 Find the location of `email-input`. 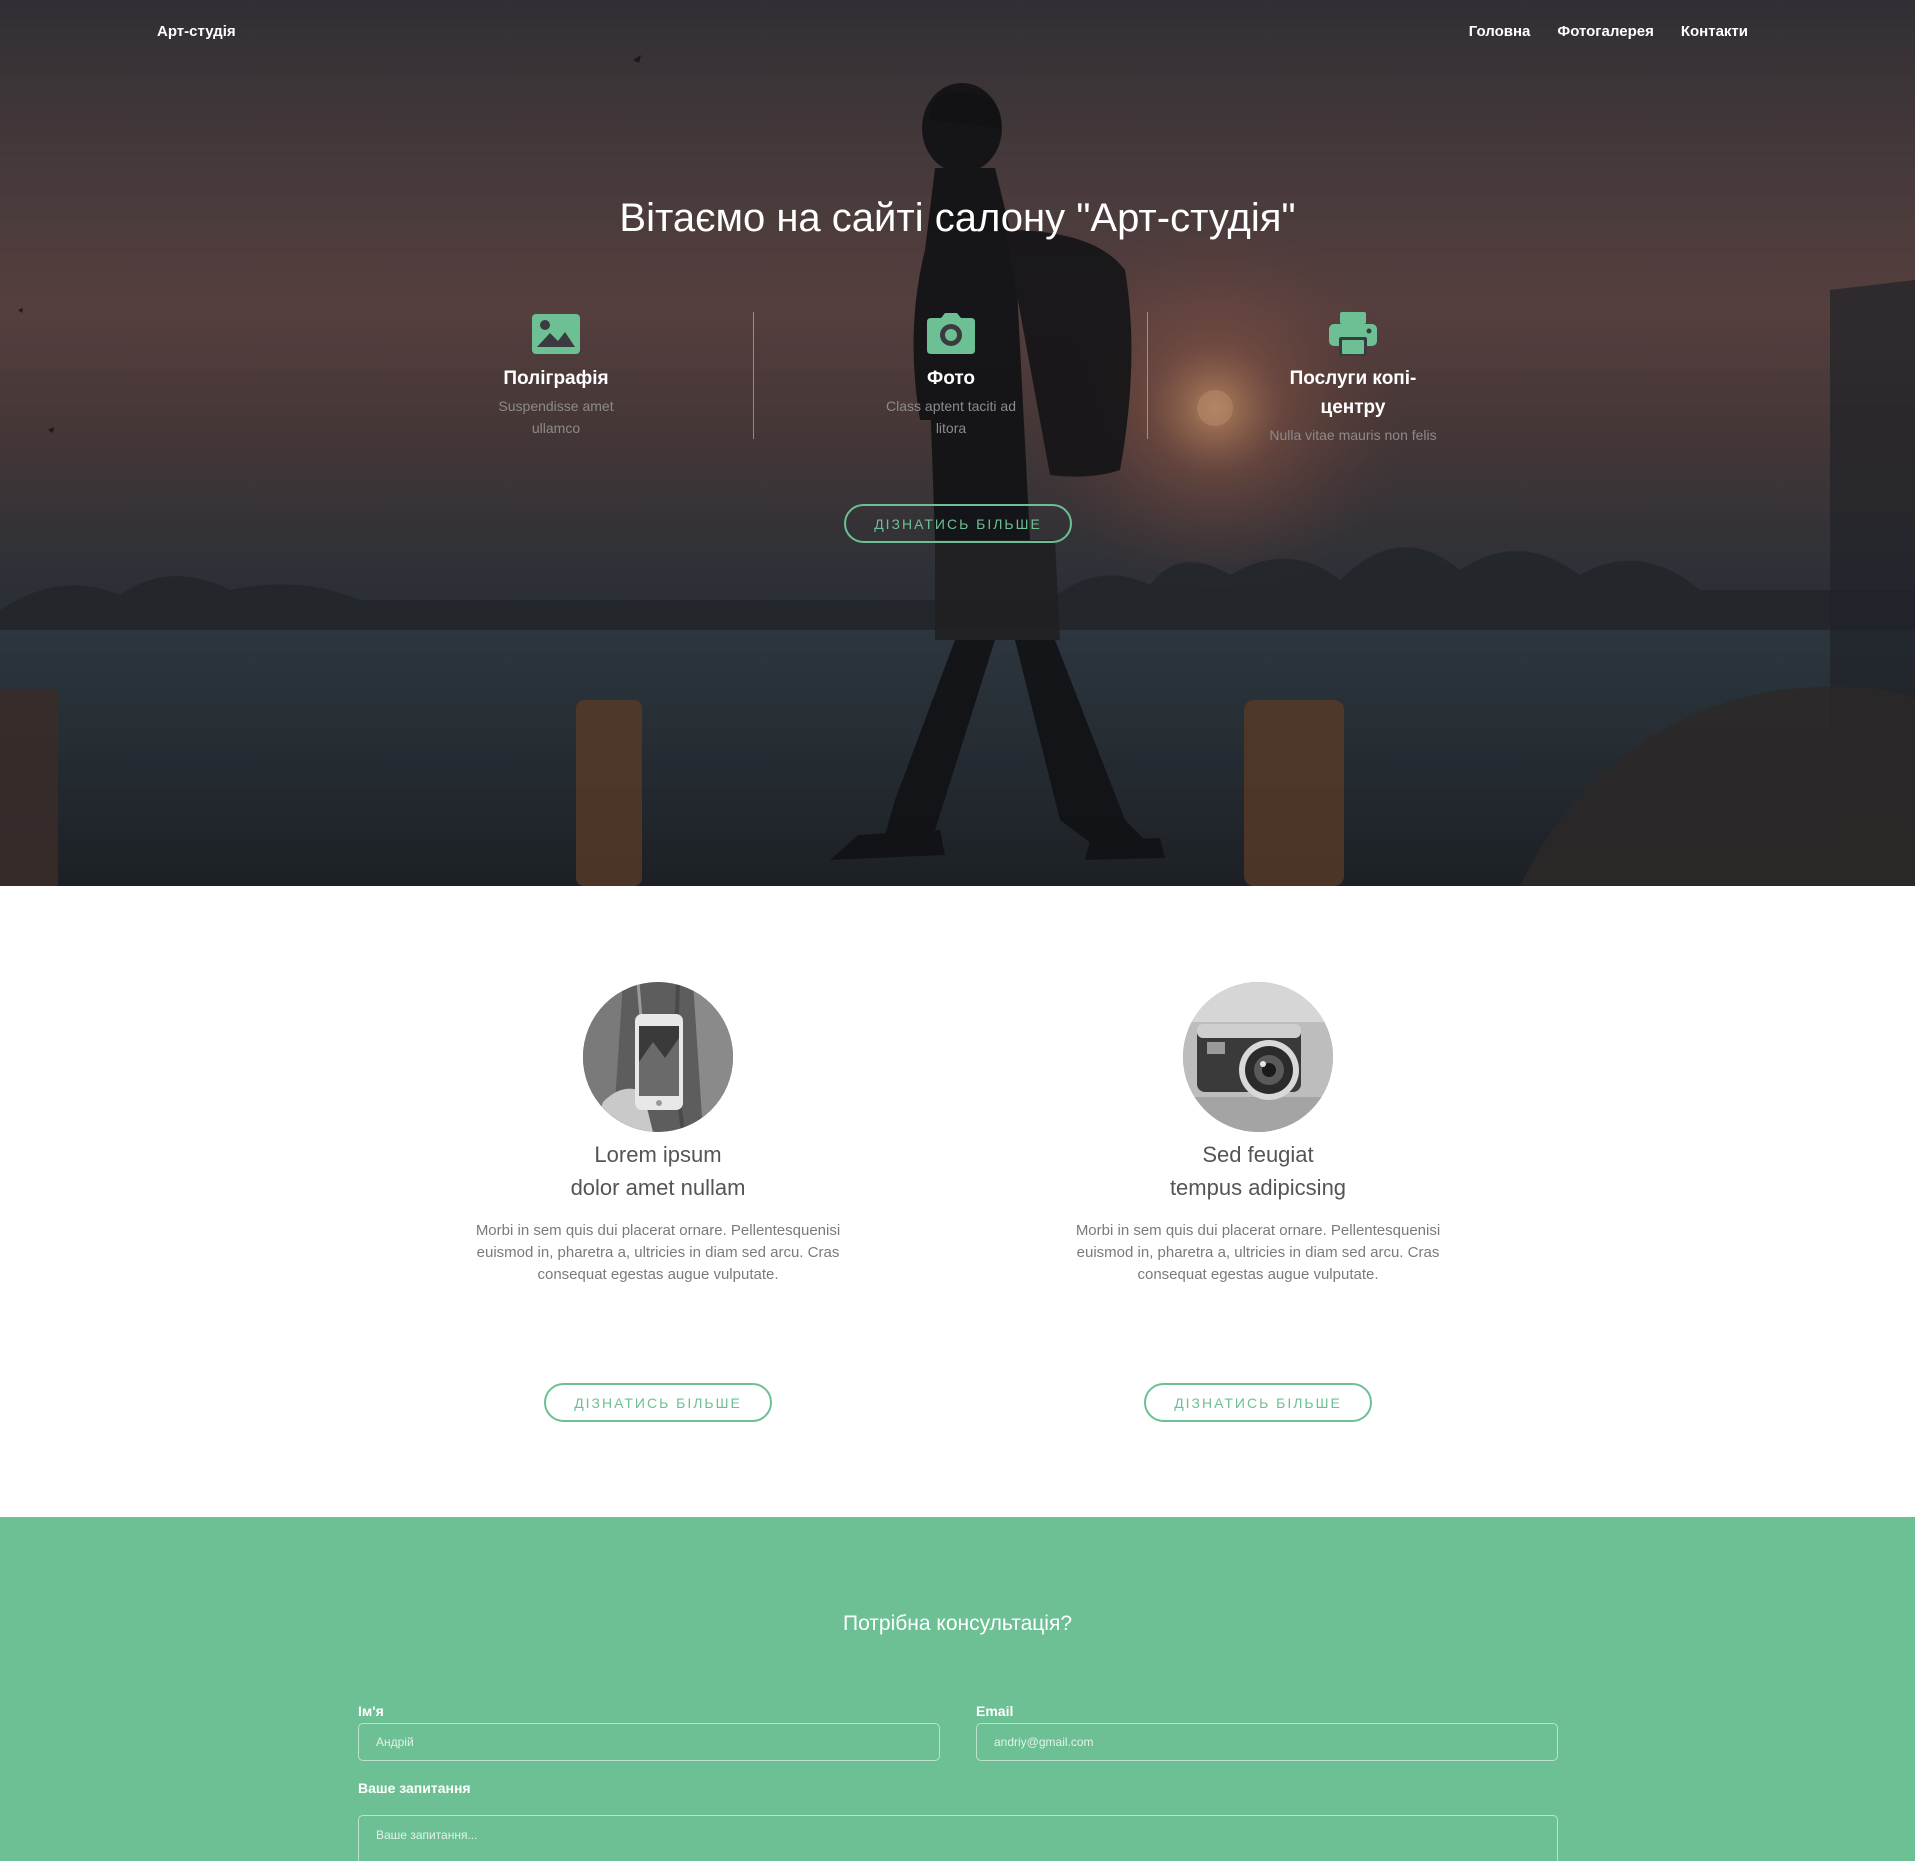

email-input is located at coordinates (1267, 1742).